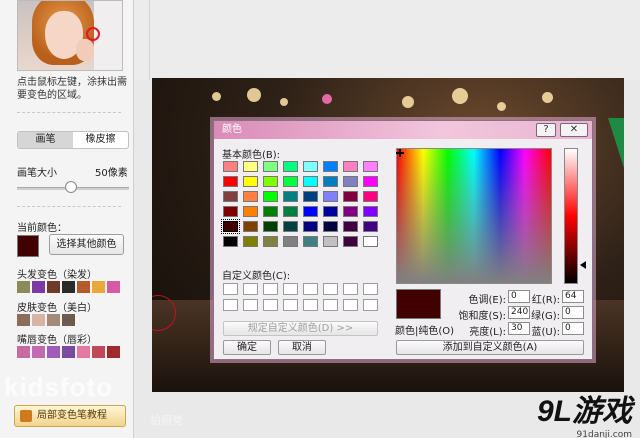 This screenshot has height=438, width=640. I want to click on hue-field: 0, so click(519, 296).